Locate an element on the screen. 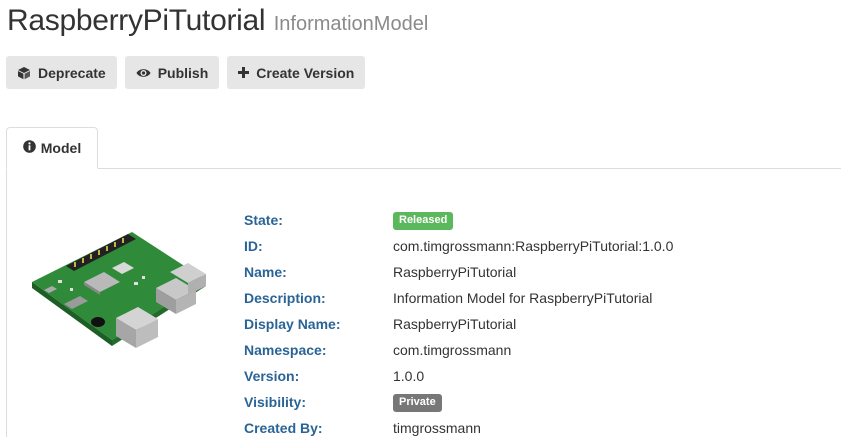 The height and width of the screenshot is (441, 841). info-circle-icon is located at coordinates (29, 148).